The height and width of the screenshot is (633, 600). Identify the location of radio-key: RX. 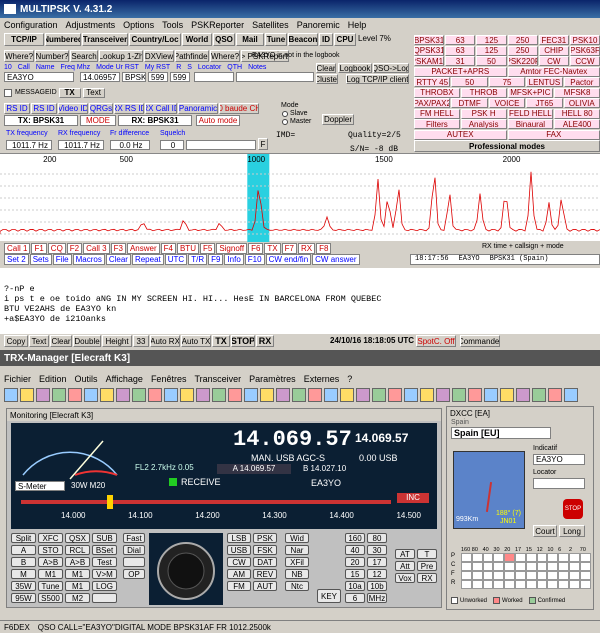
(427, 578).